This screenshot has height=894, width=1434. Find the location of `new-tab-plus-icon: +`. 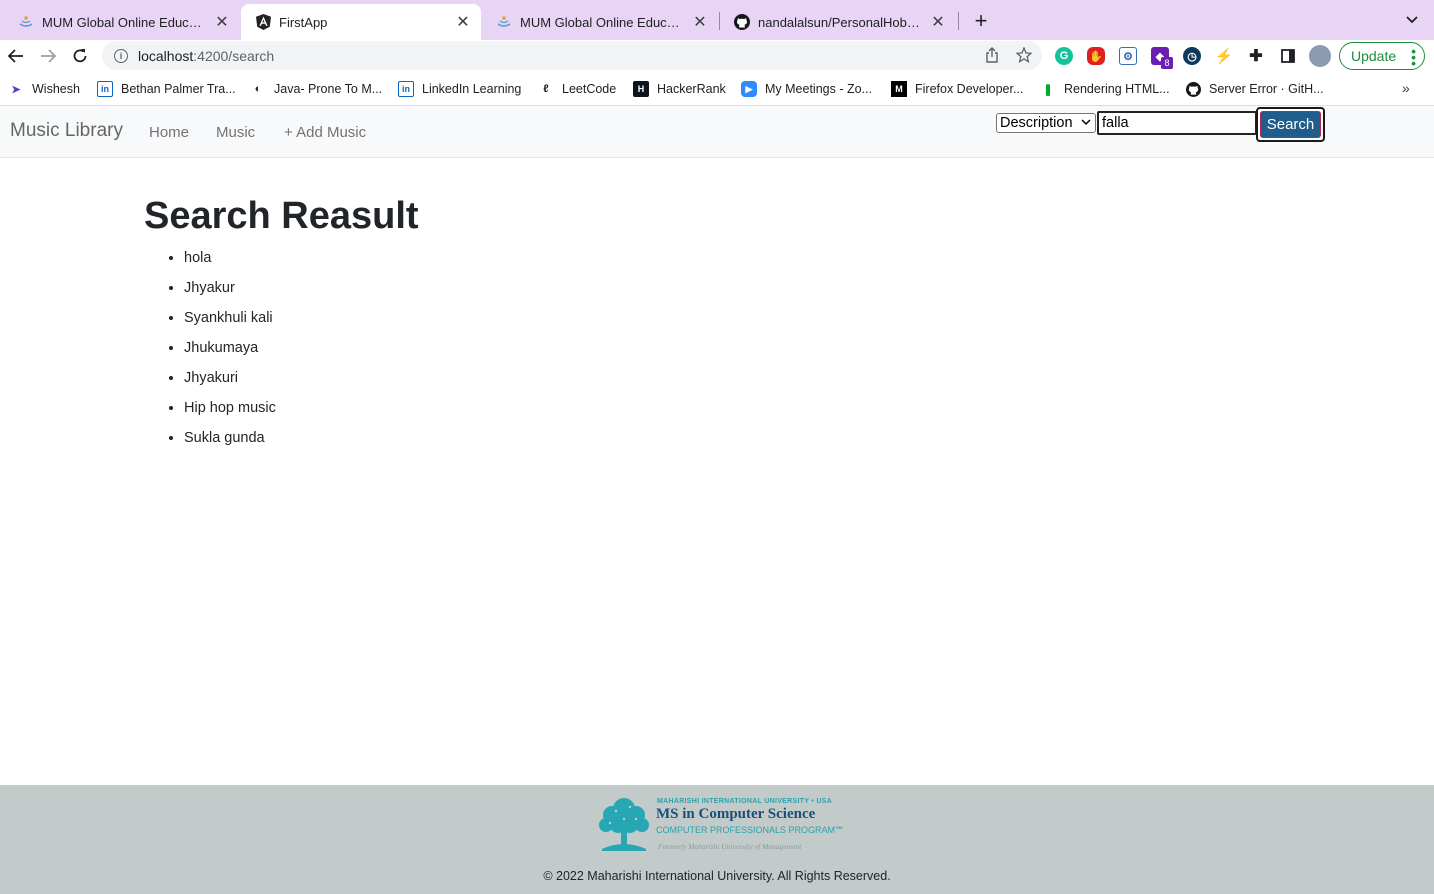

new-tab-plus-icon: + is located at coordinates (981, 21).